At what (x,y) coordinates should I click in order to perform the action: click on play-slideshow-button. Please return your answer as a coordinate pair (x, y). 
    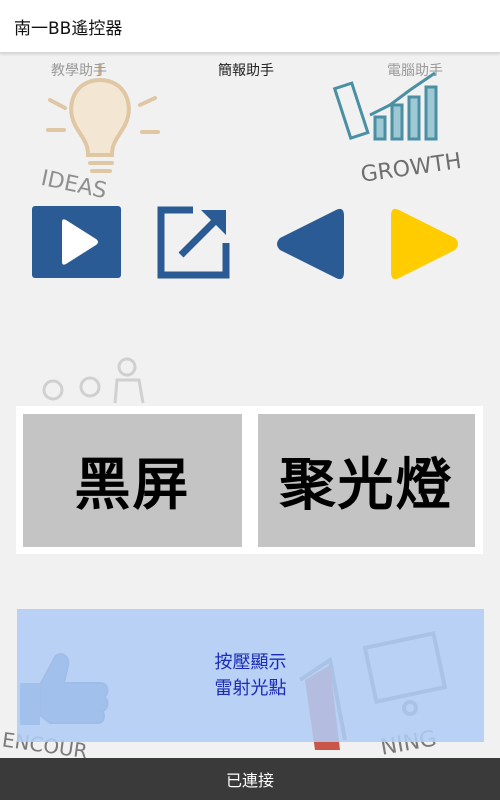
    Looking at the image, I should click on (76, 242).